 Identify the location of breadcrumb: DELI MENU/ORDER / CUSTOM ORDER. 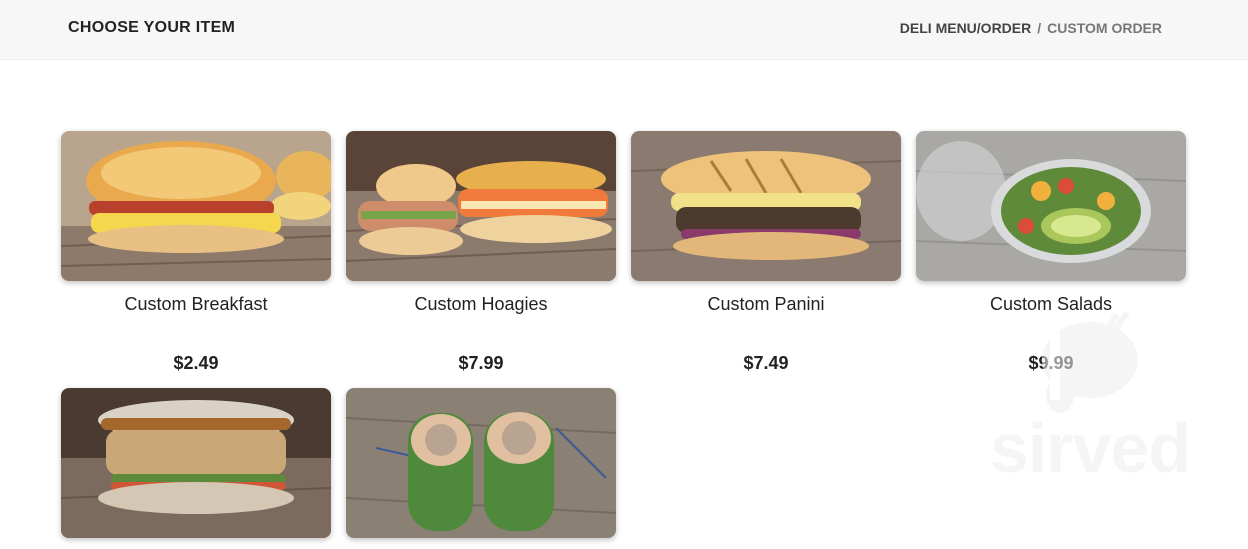
(1031, 28).